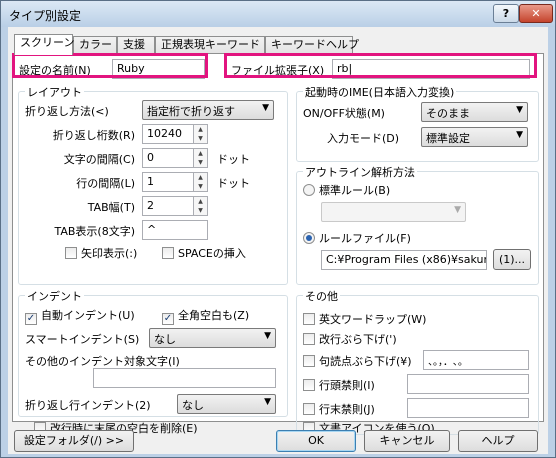 This screenshot has height=458, width=556. I want to click on head-kinsoku-label: 行頭禁則(I), so click(347, 385).